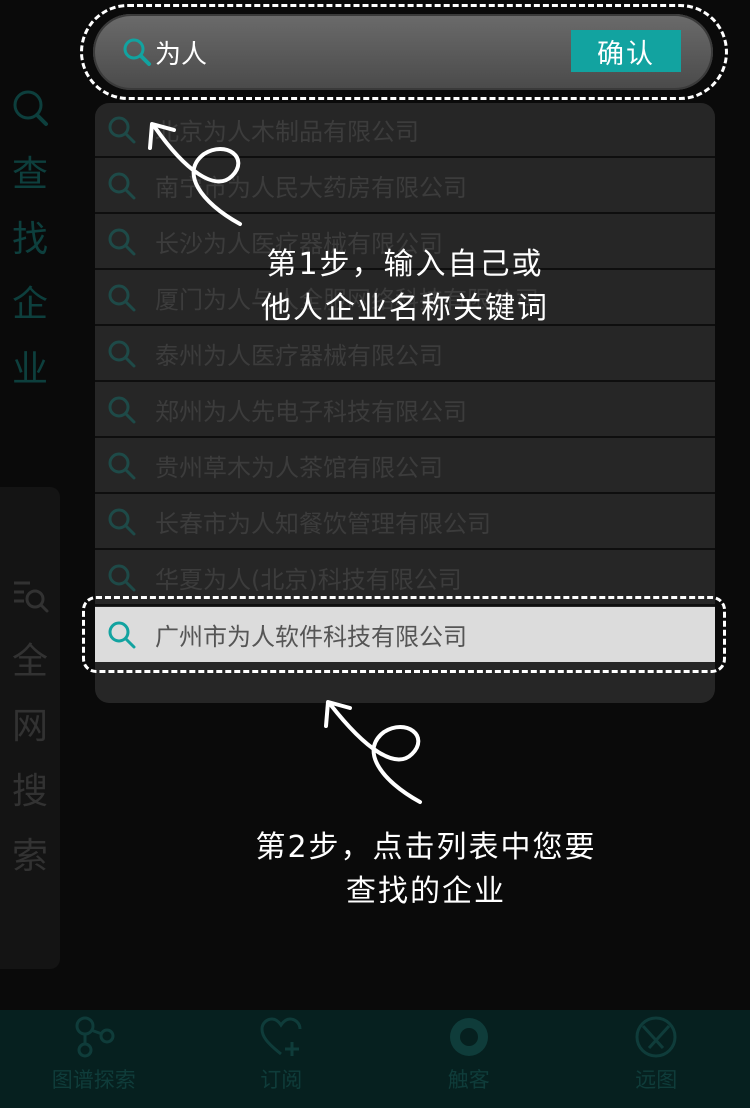 The width and height of the screenshot is (750, 1108). What do you see at coordinates (93, 1080) in the screenshot?
I see `nav-label: 图谱探索` at bounding box center [93, 1080].